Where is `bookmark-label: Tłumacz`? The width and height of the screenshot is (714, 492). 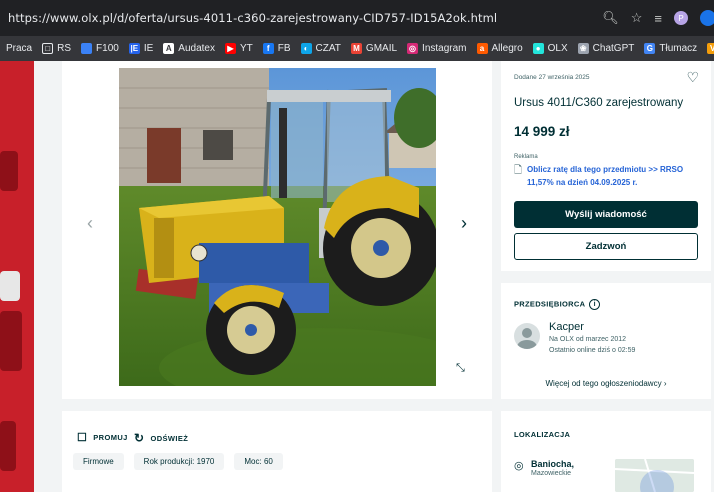 bookmark-label: Tłumacz is located at coordinates (678, 48).